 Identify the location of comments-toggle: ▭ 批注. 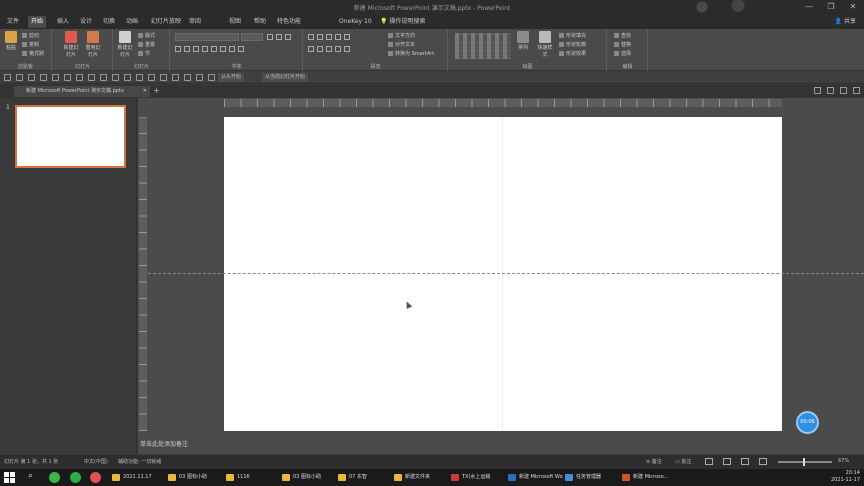
(683, 461).